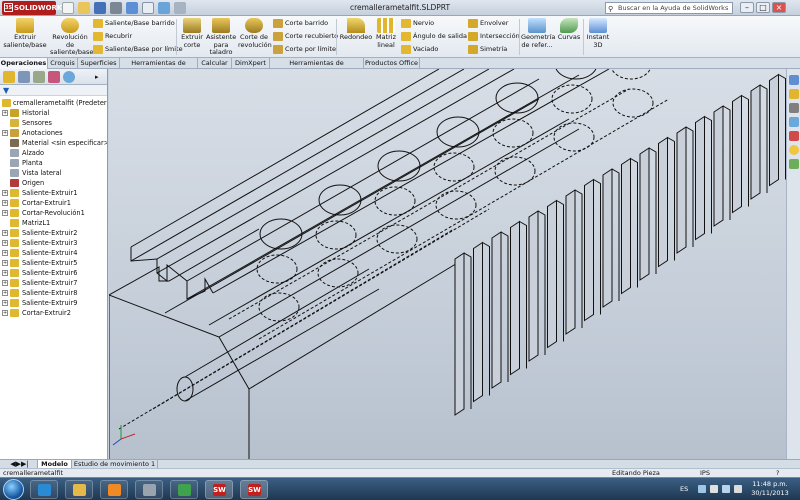 This screenshot has height=500, width=800. Describe the element at coordinates (13, 489) in the screenshot. I see `windows-start-button` at that location.